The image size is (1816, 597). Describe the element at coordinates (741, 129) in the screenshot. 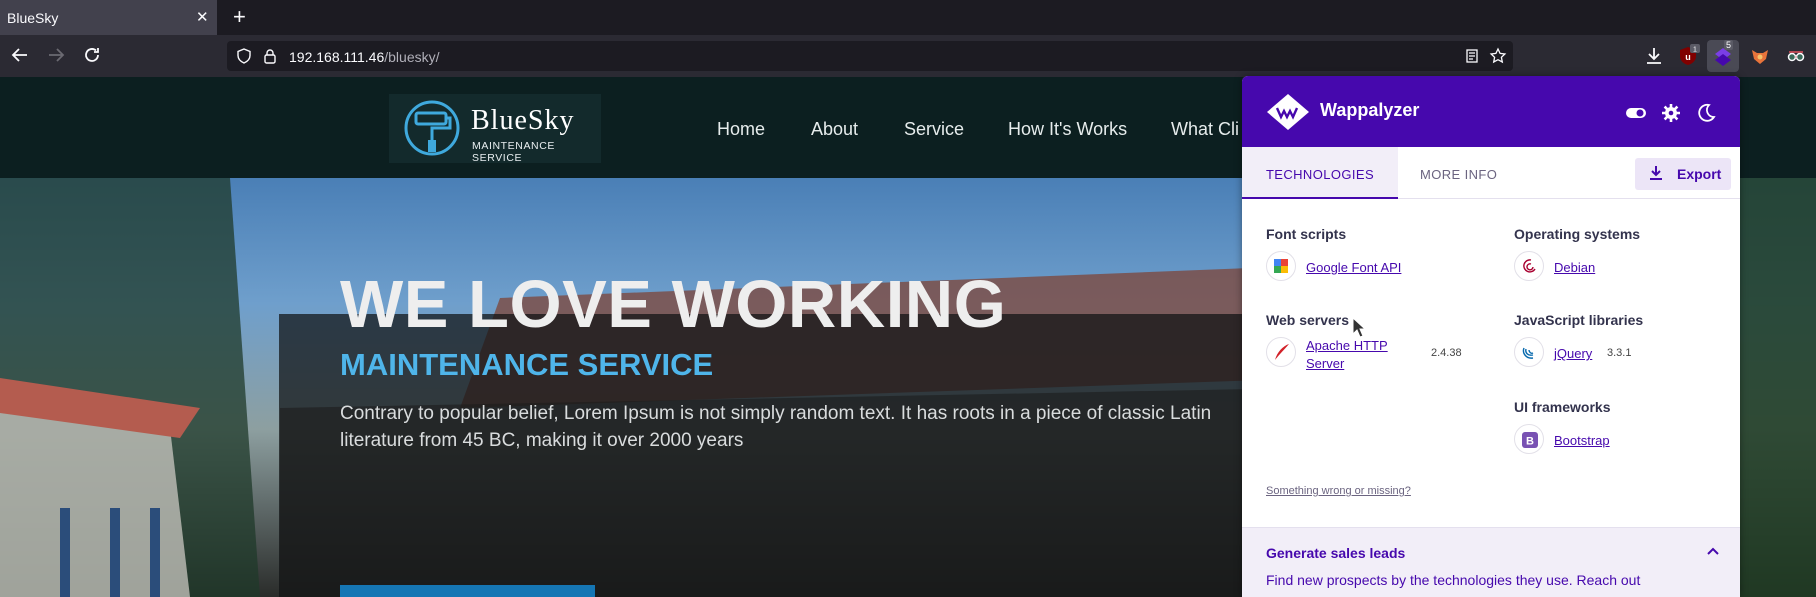

I see `menu-home: Home` at that location.